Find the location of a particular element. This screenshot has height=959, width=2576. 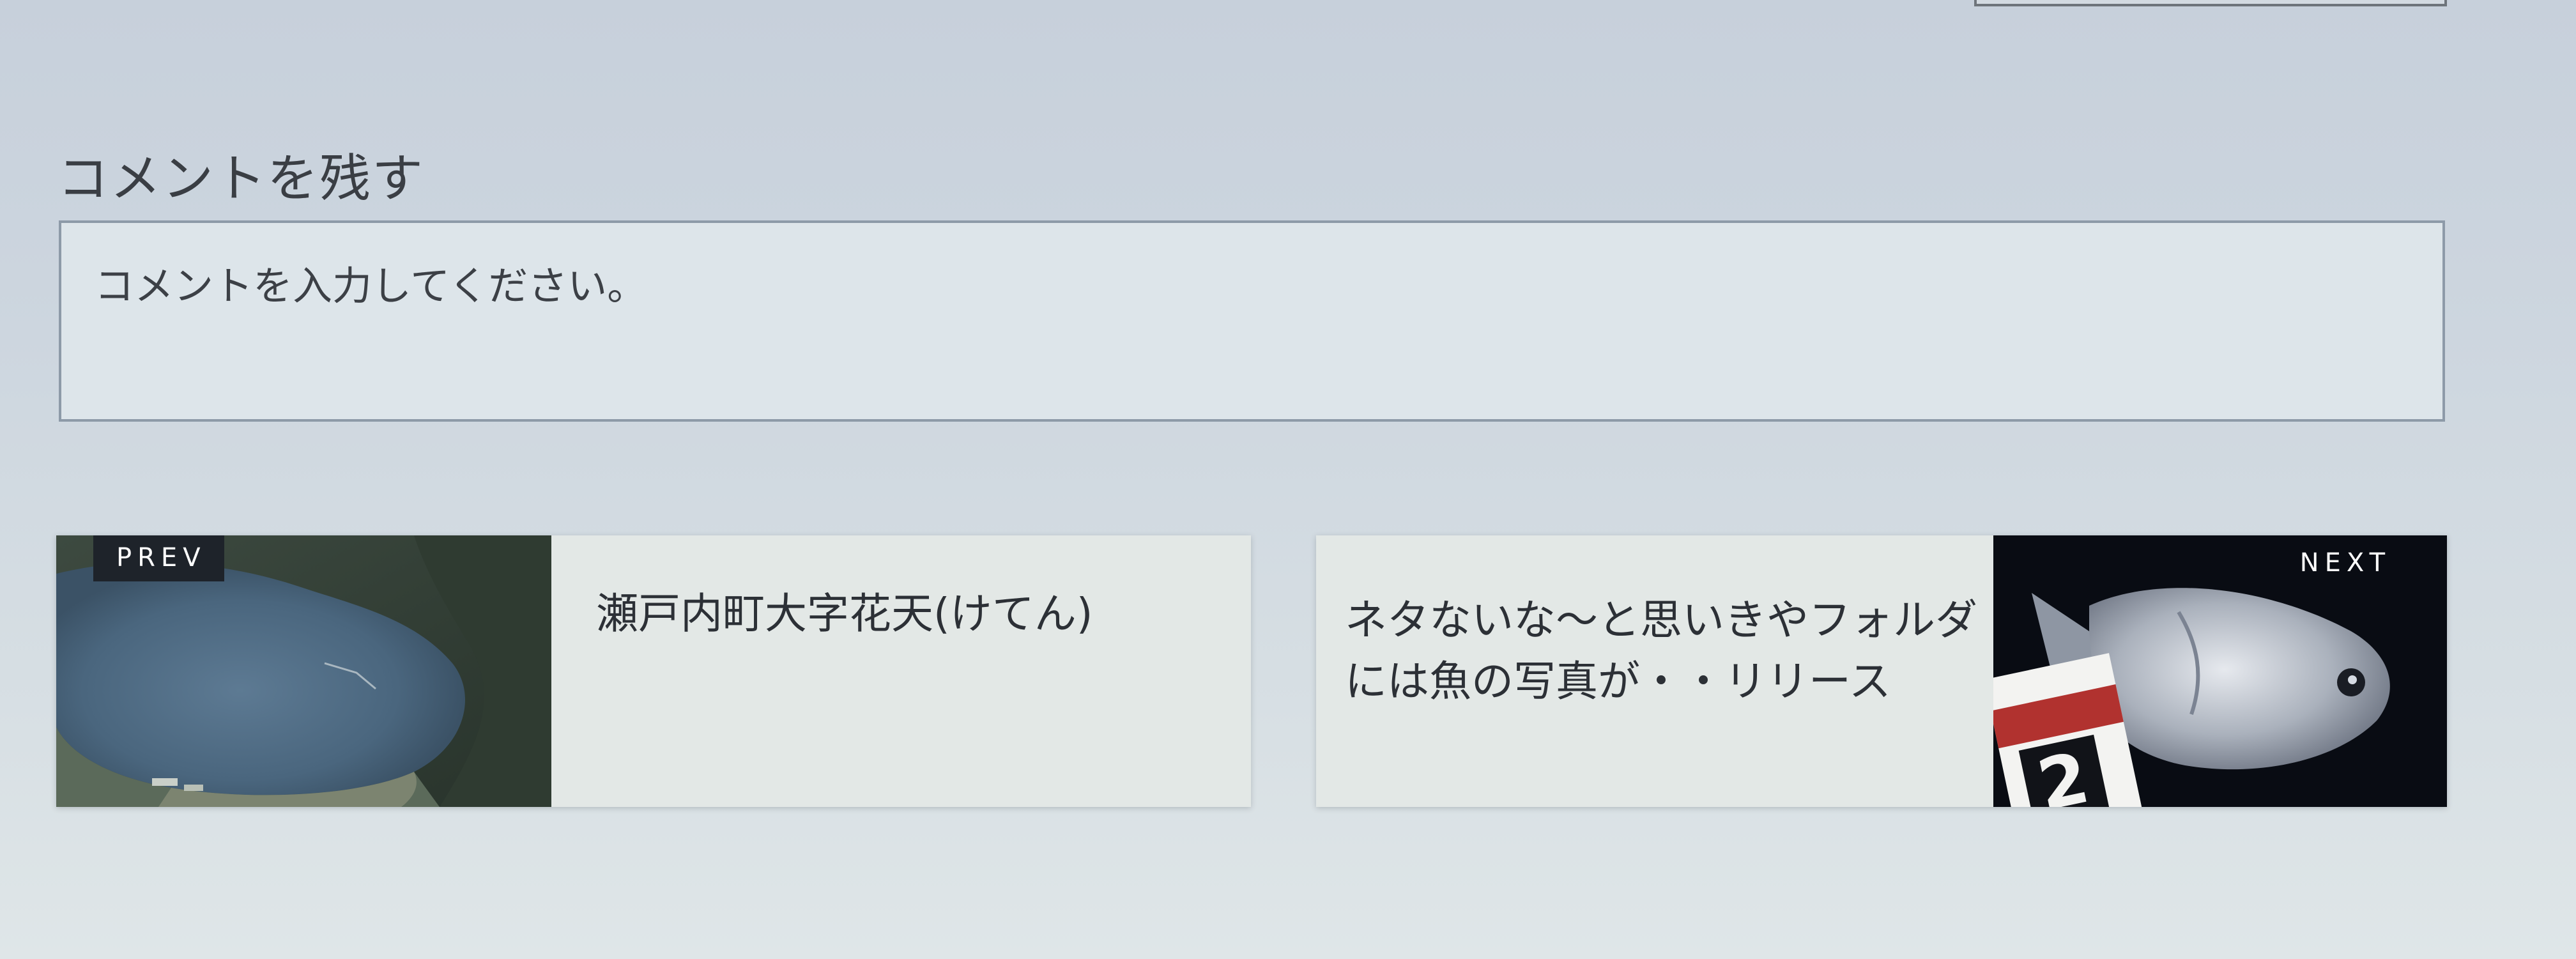

prev-post-title: 瀬戸内町大字花天(けてん) is located at coordinates (844, 613).